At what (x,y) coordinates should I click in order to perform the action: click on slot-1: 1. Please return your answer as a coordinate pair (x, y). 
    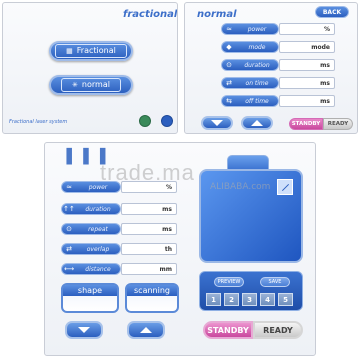
    Looking at the image, I should click on (213, 299).